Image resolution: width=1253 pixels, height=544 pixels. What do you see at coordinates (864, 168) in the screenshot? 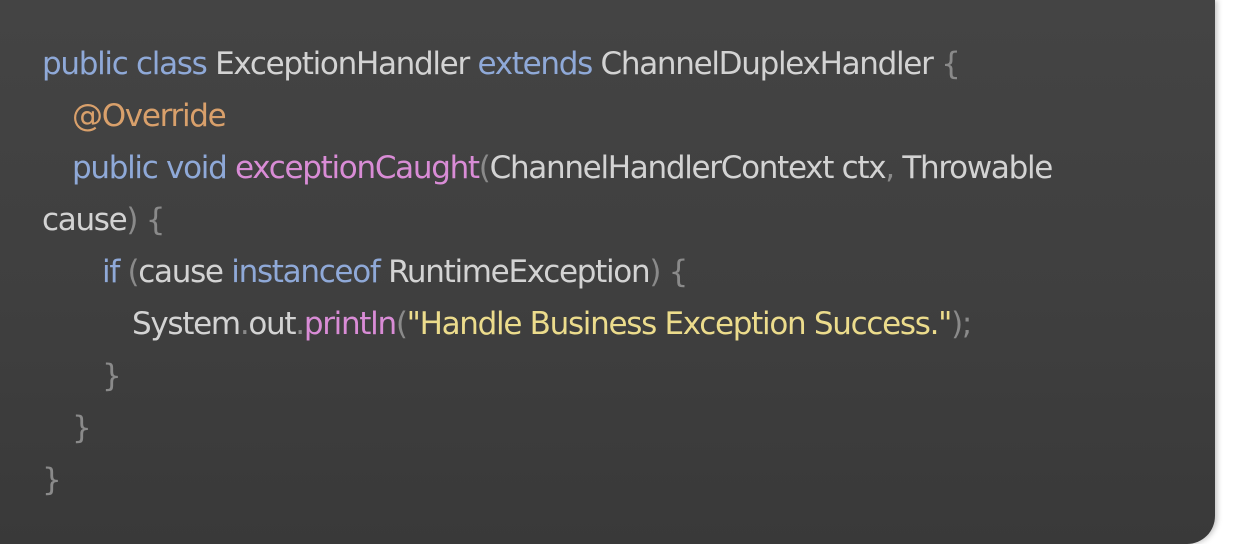
I see `param-name: ctx` at bounding box center [864, 168].